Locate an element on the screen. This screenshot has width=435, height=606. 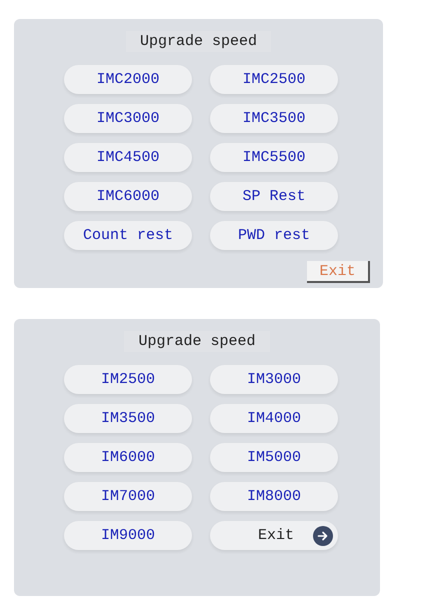
speed-button: IM4000 is located at coordinates (274, 418).